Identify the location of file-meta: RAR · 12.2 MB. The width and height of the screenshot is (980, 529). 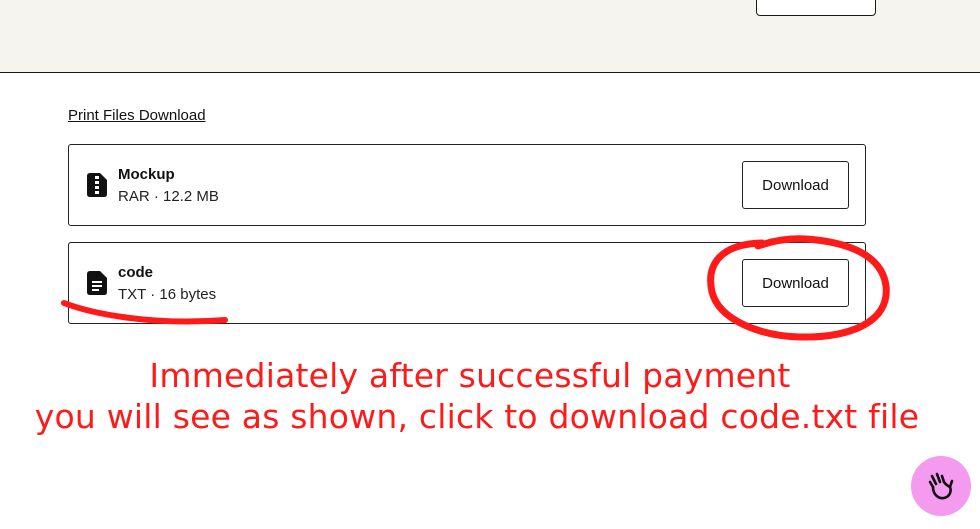
(168, 196).